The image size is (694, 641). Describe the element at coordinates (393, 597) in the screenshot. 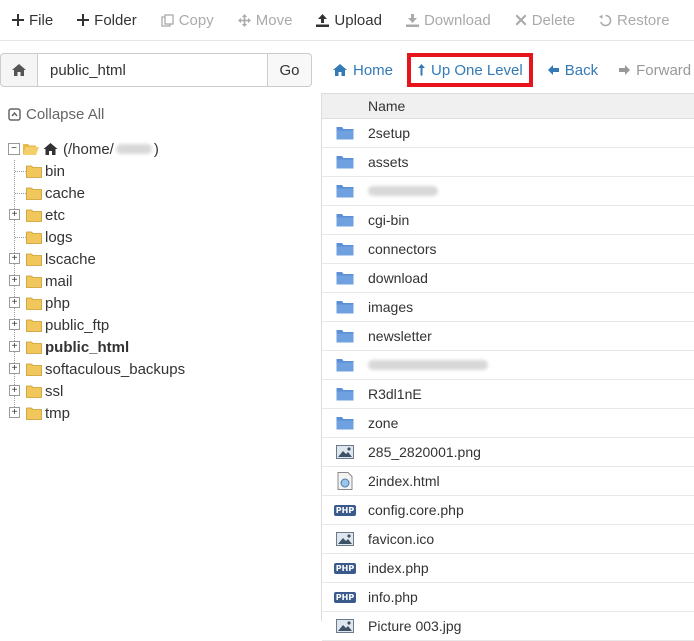

I see `file-name: info.php` at that location.